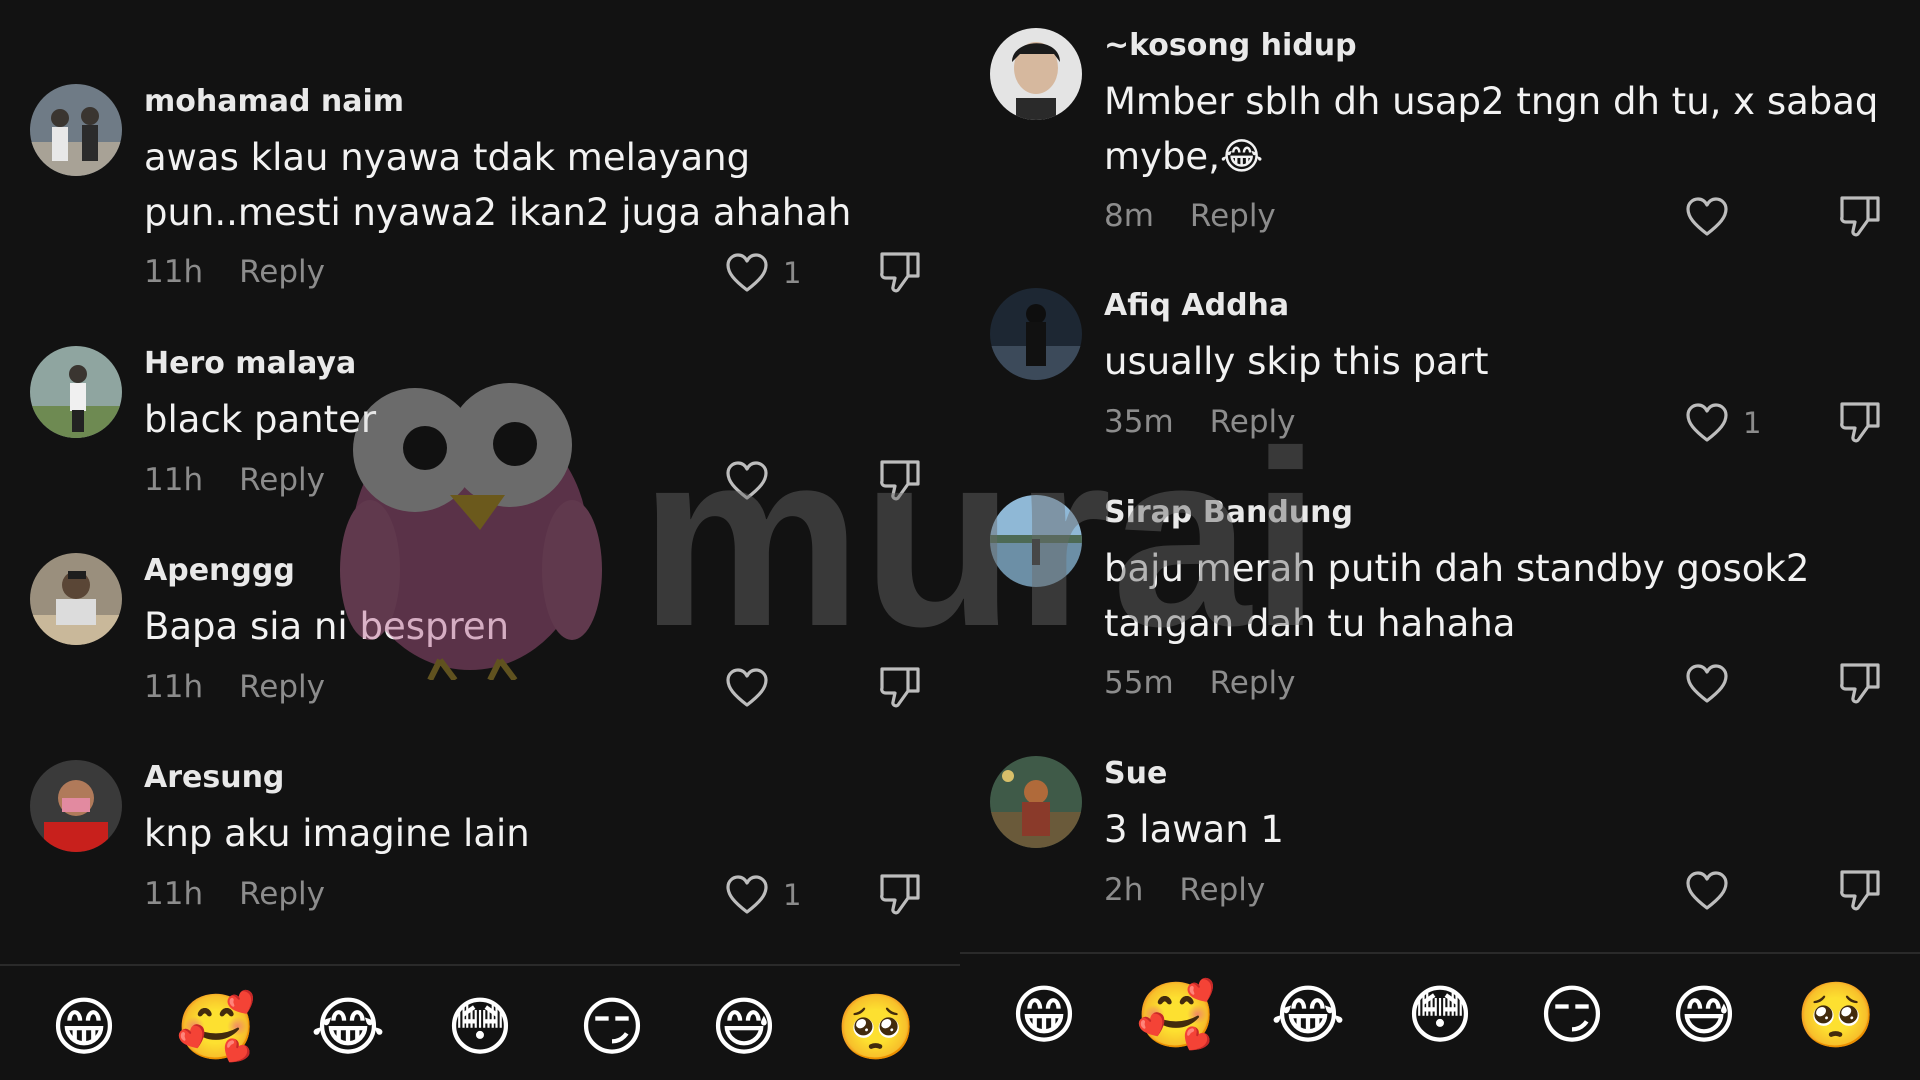 Image resolution: width=1920 pixels, height=1080 pixels. I want to click on username: Apenggg, so click(219, 570).